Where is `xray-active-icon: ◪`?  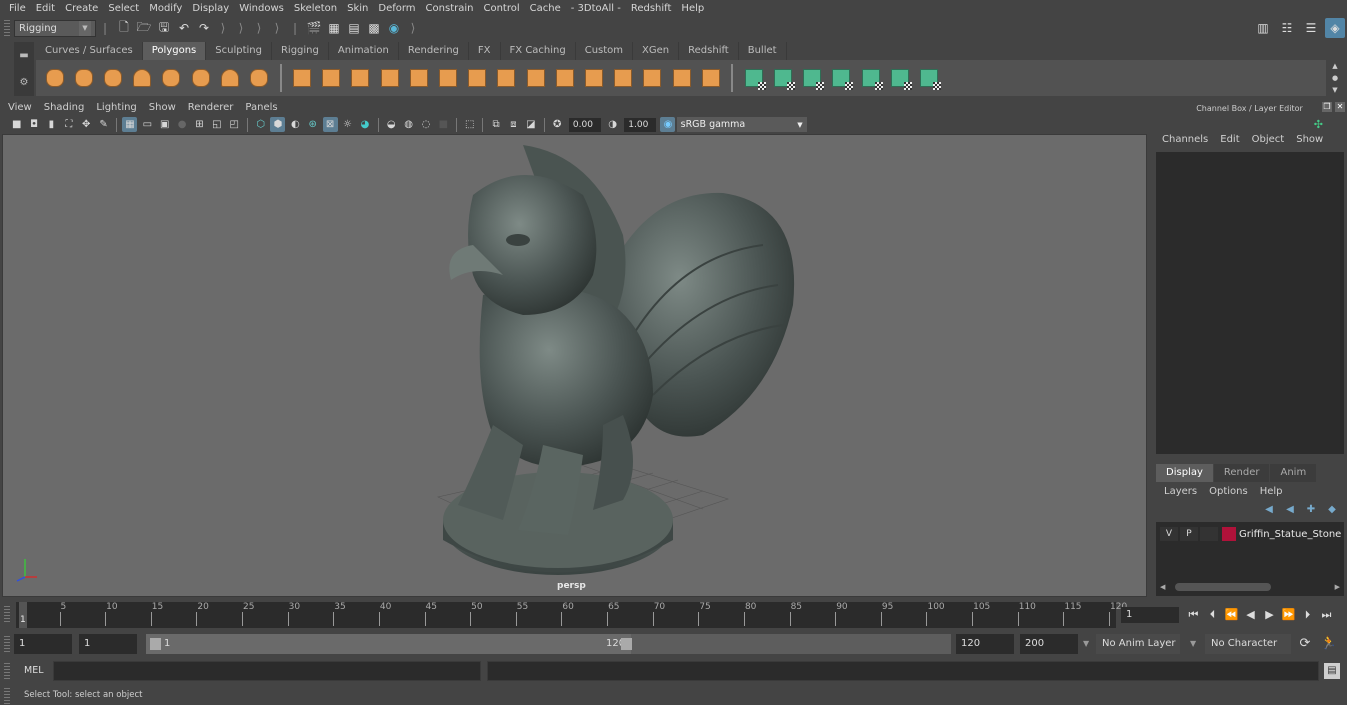 xray-active-icon: ◪ is located at coordinates (530, 124).